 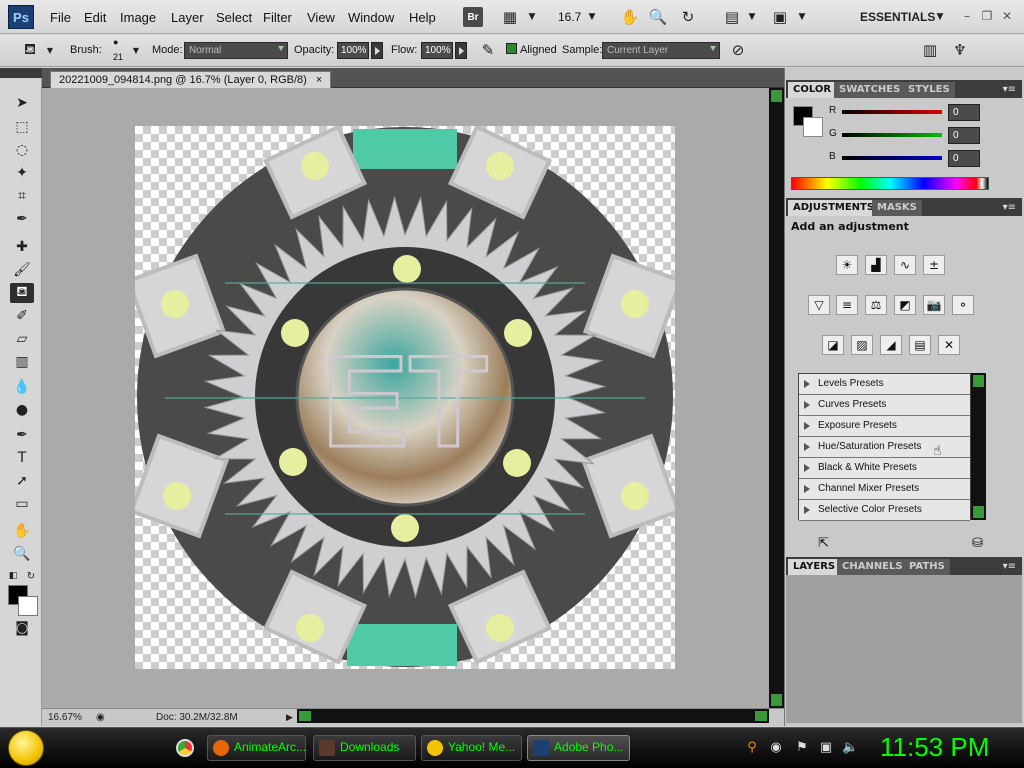 I want to click on tab-channels: CHANNELS, so click(x=872, y=567).